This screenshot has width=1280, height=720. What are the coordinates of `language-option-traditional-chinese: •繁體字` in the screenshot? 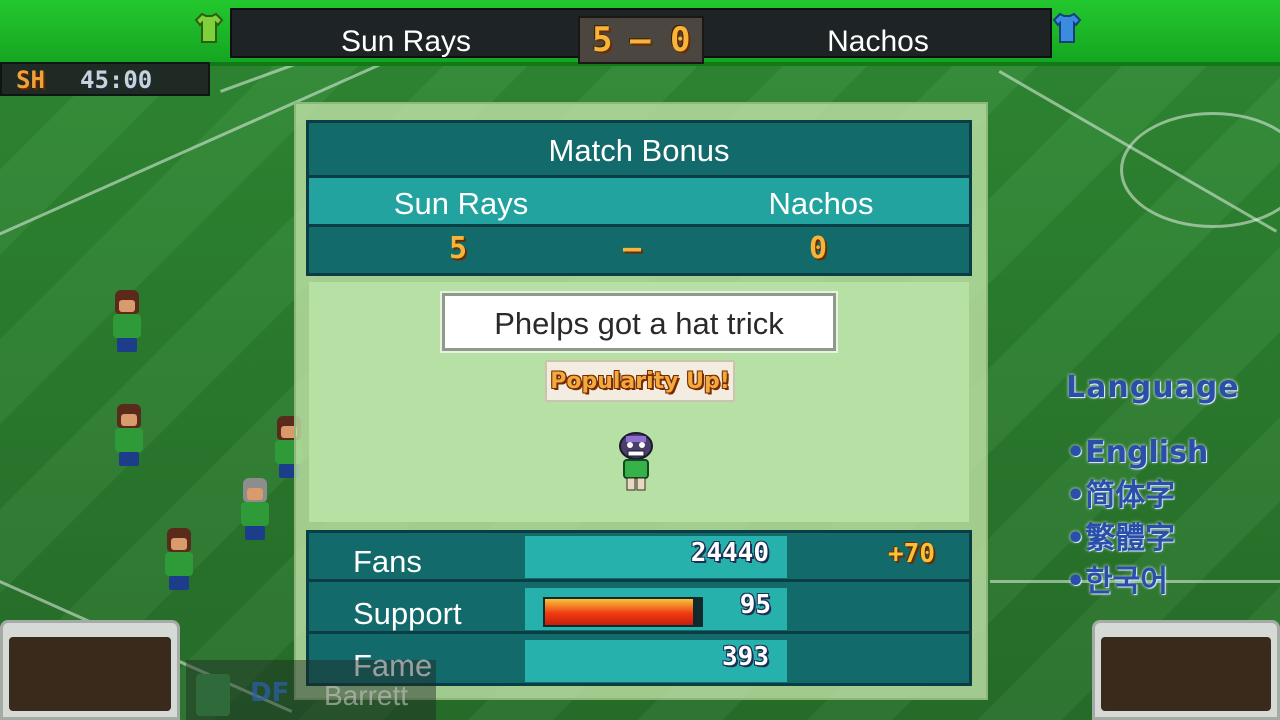 It's located at (1153, 538).